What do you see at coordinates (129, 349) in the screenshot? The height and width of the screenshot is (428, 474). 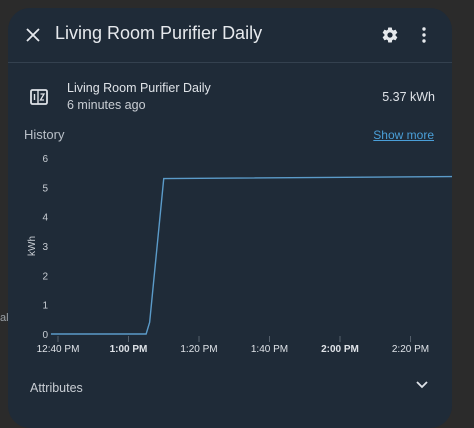 I see `x-tick-label: 1:00 PM` at bounding box center [129, 349].